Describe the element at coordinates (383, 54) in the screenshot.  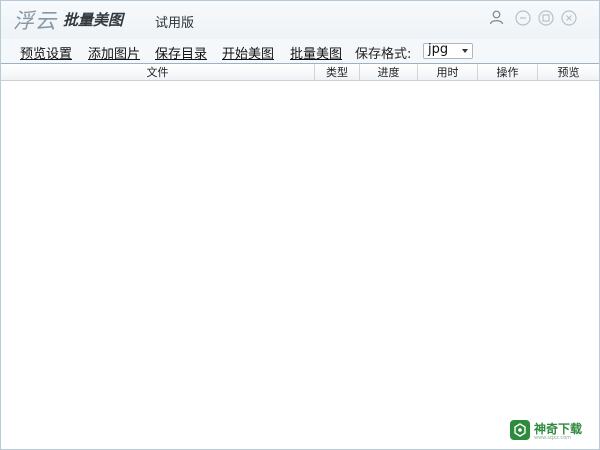
I see `save-format-label: 保存格式:` at that location.